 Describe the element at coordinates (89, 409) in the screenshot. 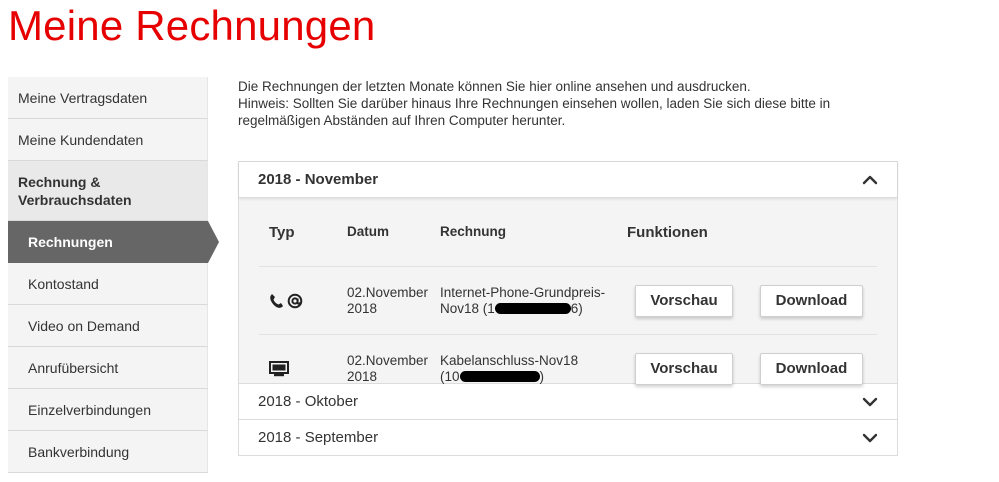

I see `sidebar-item-label: Einzelverbindungen` at that location.